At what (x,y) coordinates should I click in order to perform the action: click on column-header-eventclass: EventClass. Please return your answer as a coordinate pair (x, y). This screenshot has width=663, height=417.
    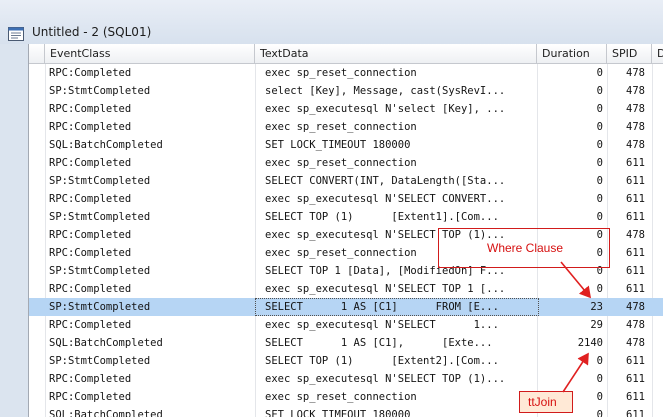
    Looking at the image, I should click on (150, 54).